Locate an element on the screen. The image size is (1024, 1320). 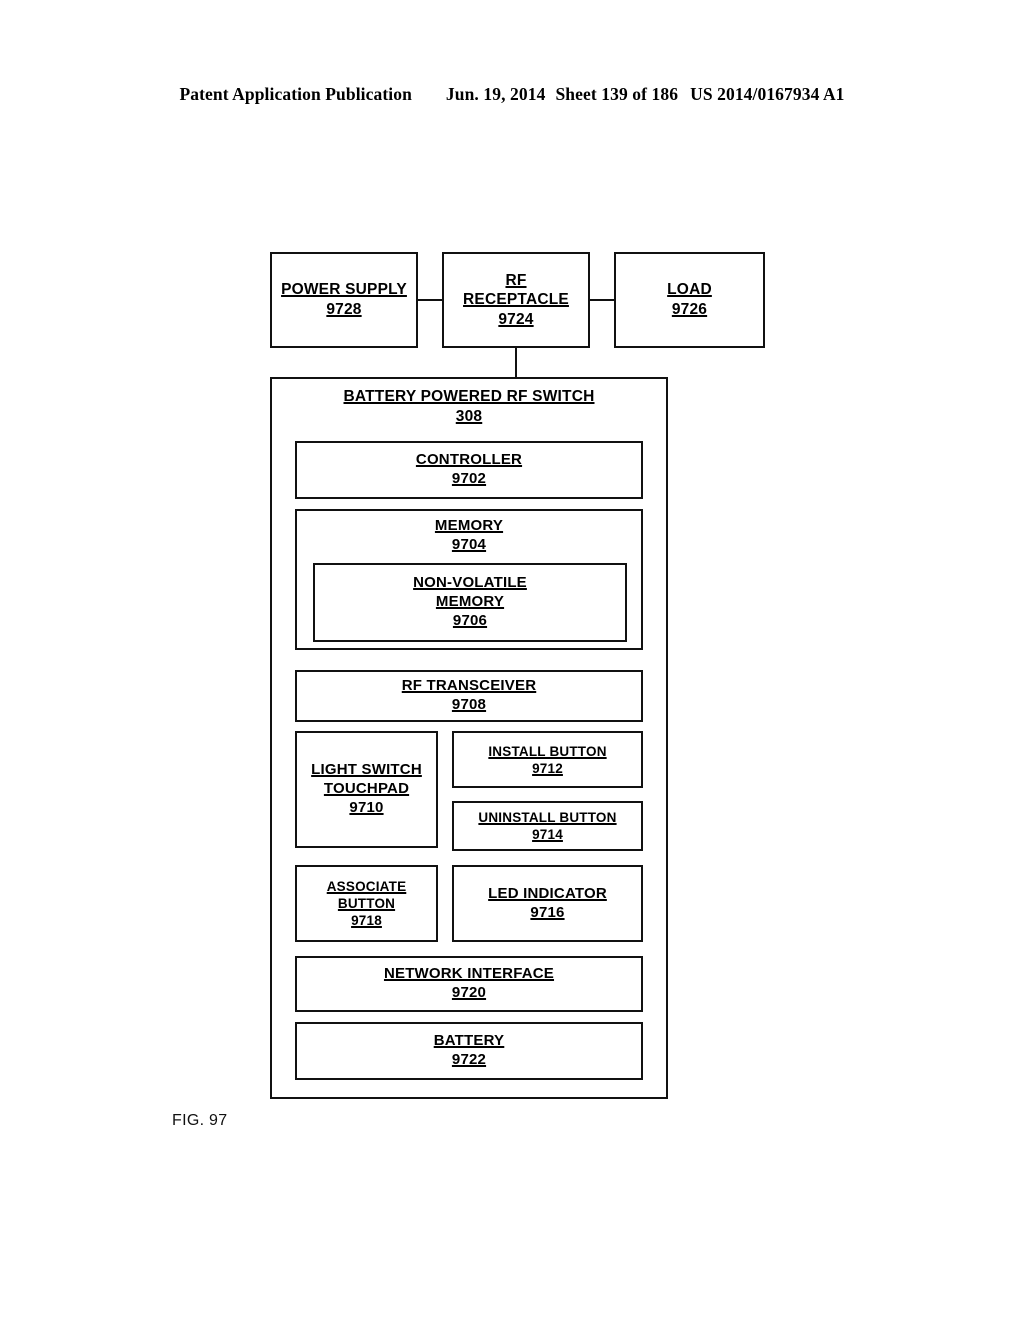
power-supply-block: POWER SUPPLY 9728 is located at coordinates (344, 300).